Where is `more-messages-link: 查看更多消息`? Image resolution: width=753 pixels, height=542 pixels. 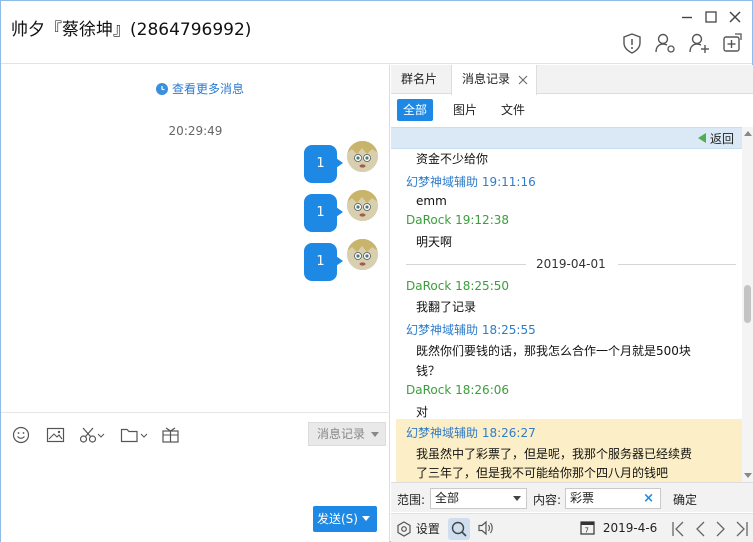 more-messages-link: 查看更多消息 is located at coordinates (200, 88).